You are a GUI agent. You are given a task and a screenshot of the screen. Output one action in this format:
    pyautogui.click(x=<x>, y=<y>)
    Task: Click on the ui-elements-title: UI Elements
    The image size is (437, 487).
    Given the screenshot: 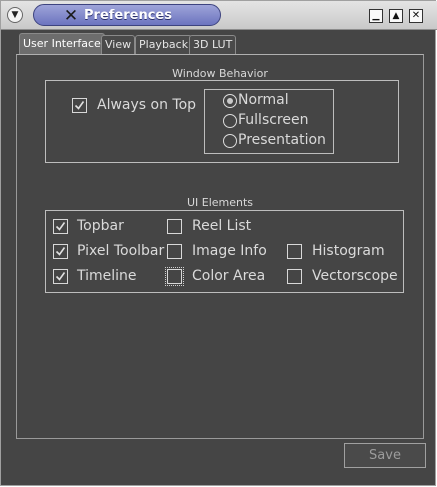 What is the action you would take?
    pyautogui.click(x=220, y=202)
    